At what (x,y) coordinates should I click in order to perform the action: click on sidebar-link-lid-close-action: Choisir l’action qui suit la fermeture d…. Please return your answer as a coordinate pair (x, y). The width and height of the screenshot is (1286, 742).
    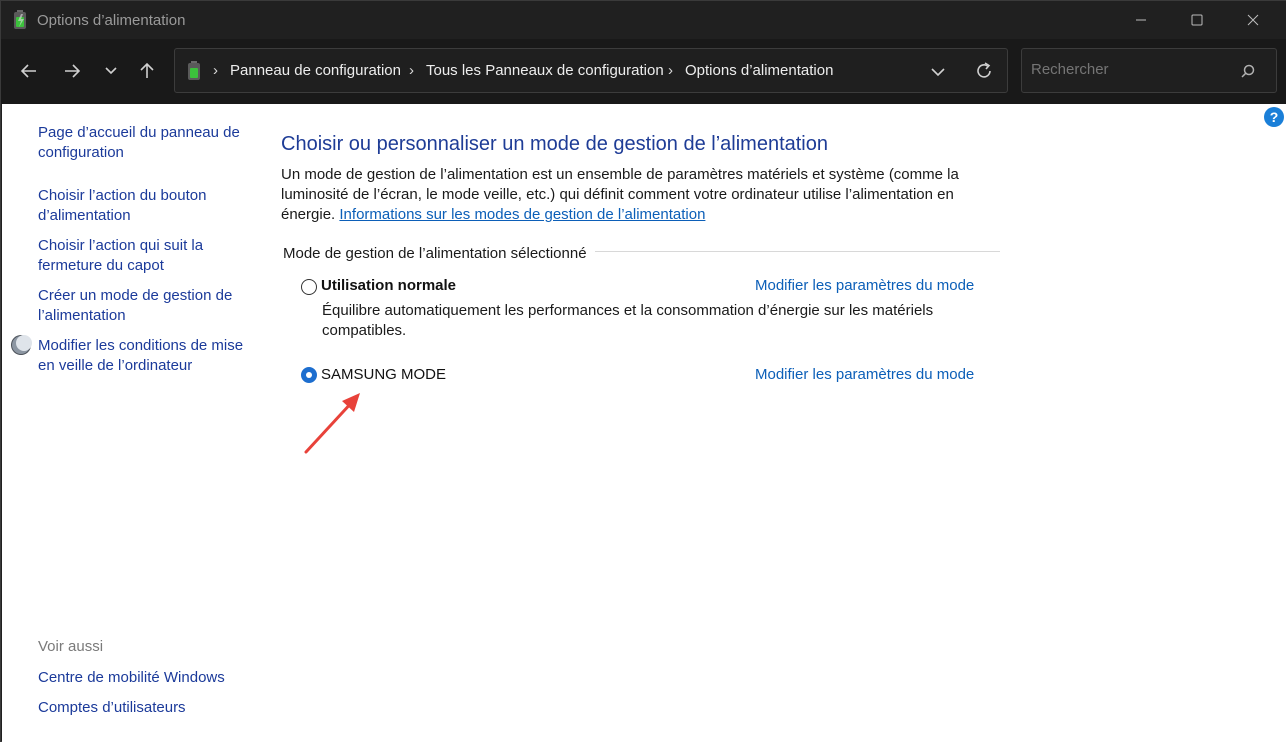
    Looking at the image, I should click on (143, 256).